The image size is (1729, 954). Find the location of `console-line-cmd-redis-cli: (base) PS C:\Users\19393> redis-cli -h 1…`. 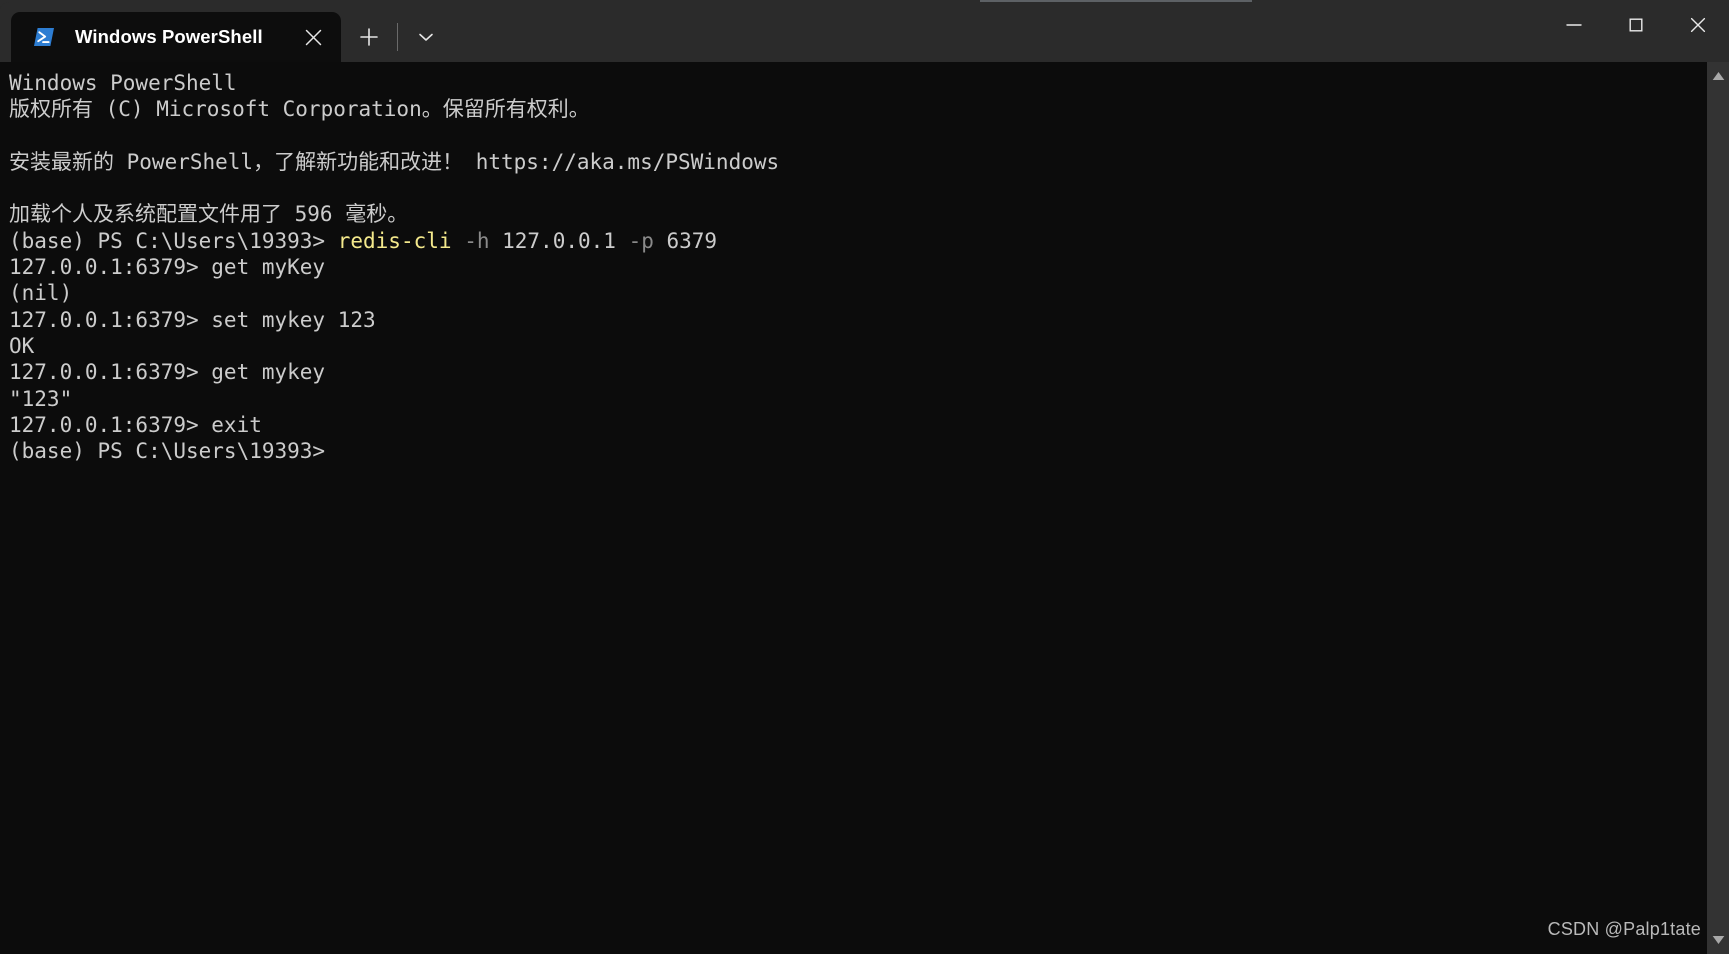

console-line-cmd-redis-cli: (base) PS C:\Users\19393> redis-cli -h 1… is located at coordinates (858, 241).